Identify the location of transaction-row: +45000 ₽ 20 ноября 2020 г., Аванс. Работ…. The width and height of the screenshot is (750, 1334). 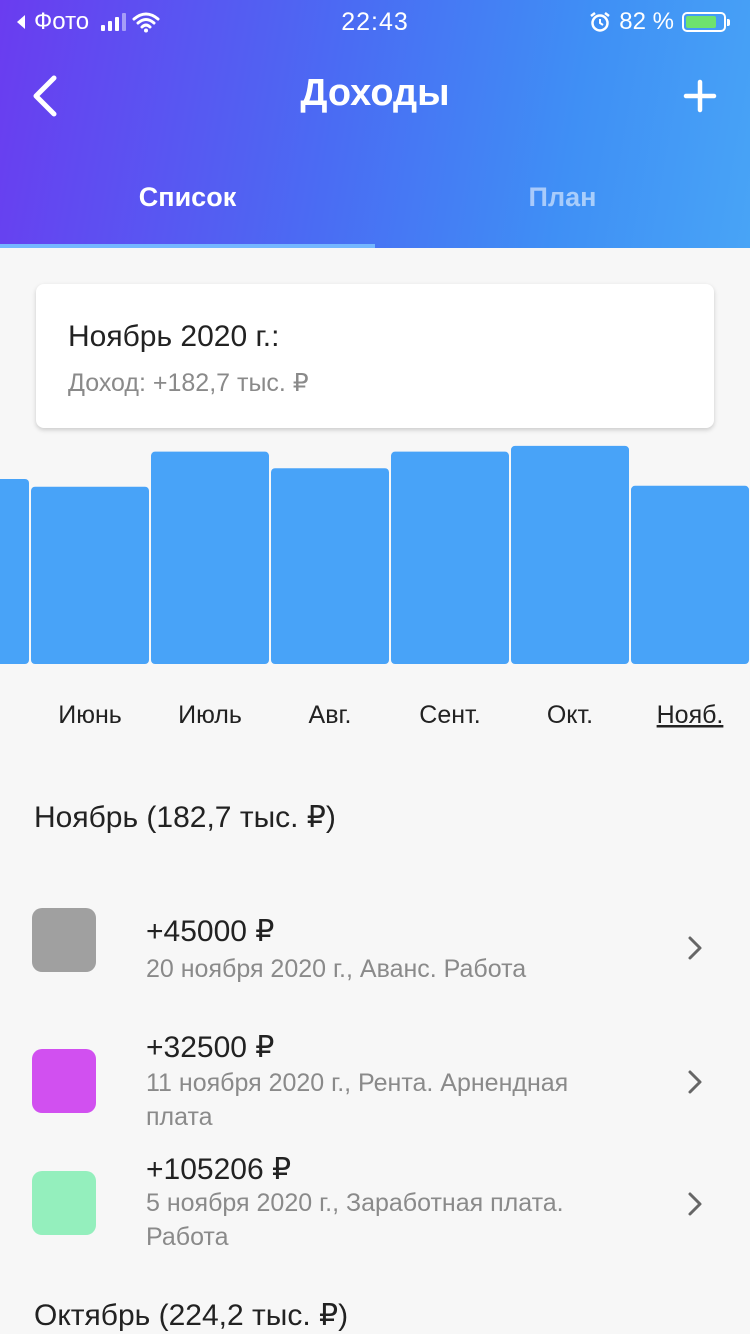
(375, 950).